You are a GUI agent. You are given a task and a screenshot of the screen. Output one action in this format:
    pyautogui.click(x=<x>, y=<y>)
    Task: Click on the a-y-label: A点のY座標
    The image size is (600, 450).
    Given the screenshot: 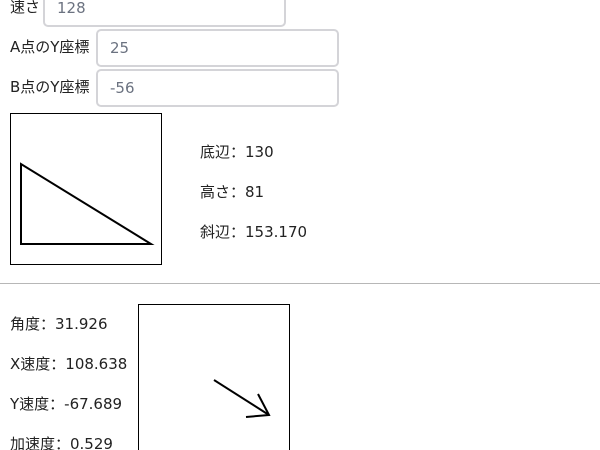 What is the action you would take?
    pyautogui.click(x=50, y=47)
    